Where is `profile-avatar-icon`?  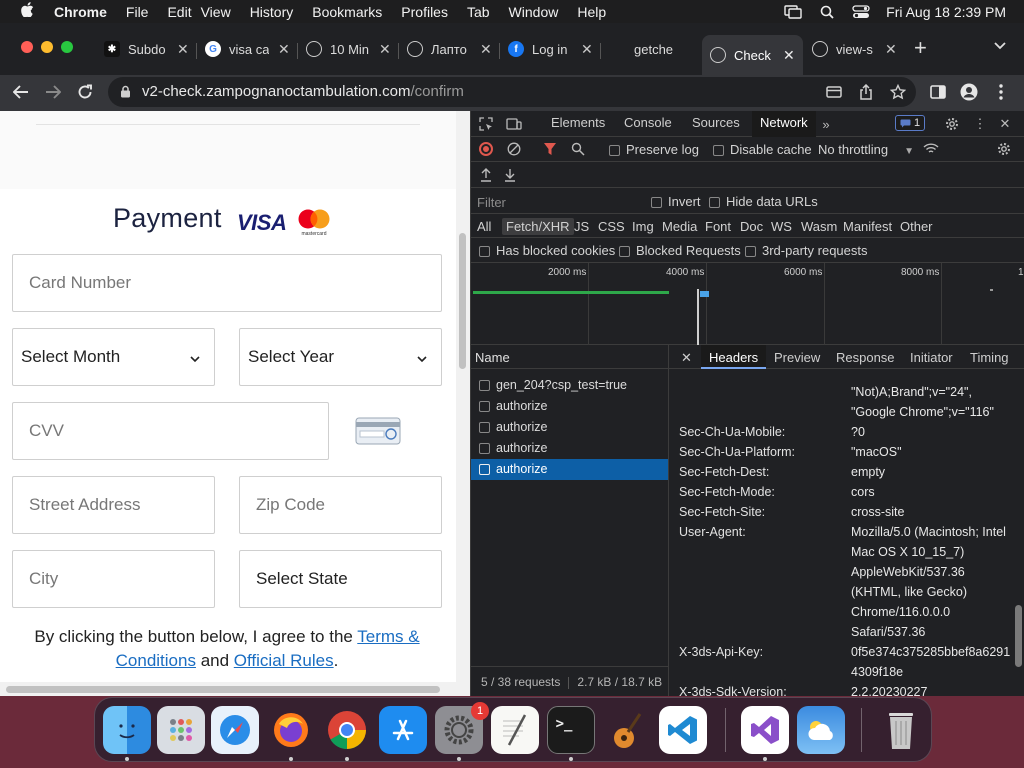
profile-avatar-icon is located at coordinates (969, 92).